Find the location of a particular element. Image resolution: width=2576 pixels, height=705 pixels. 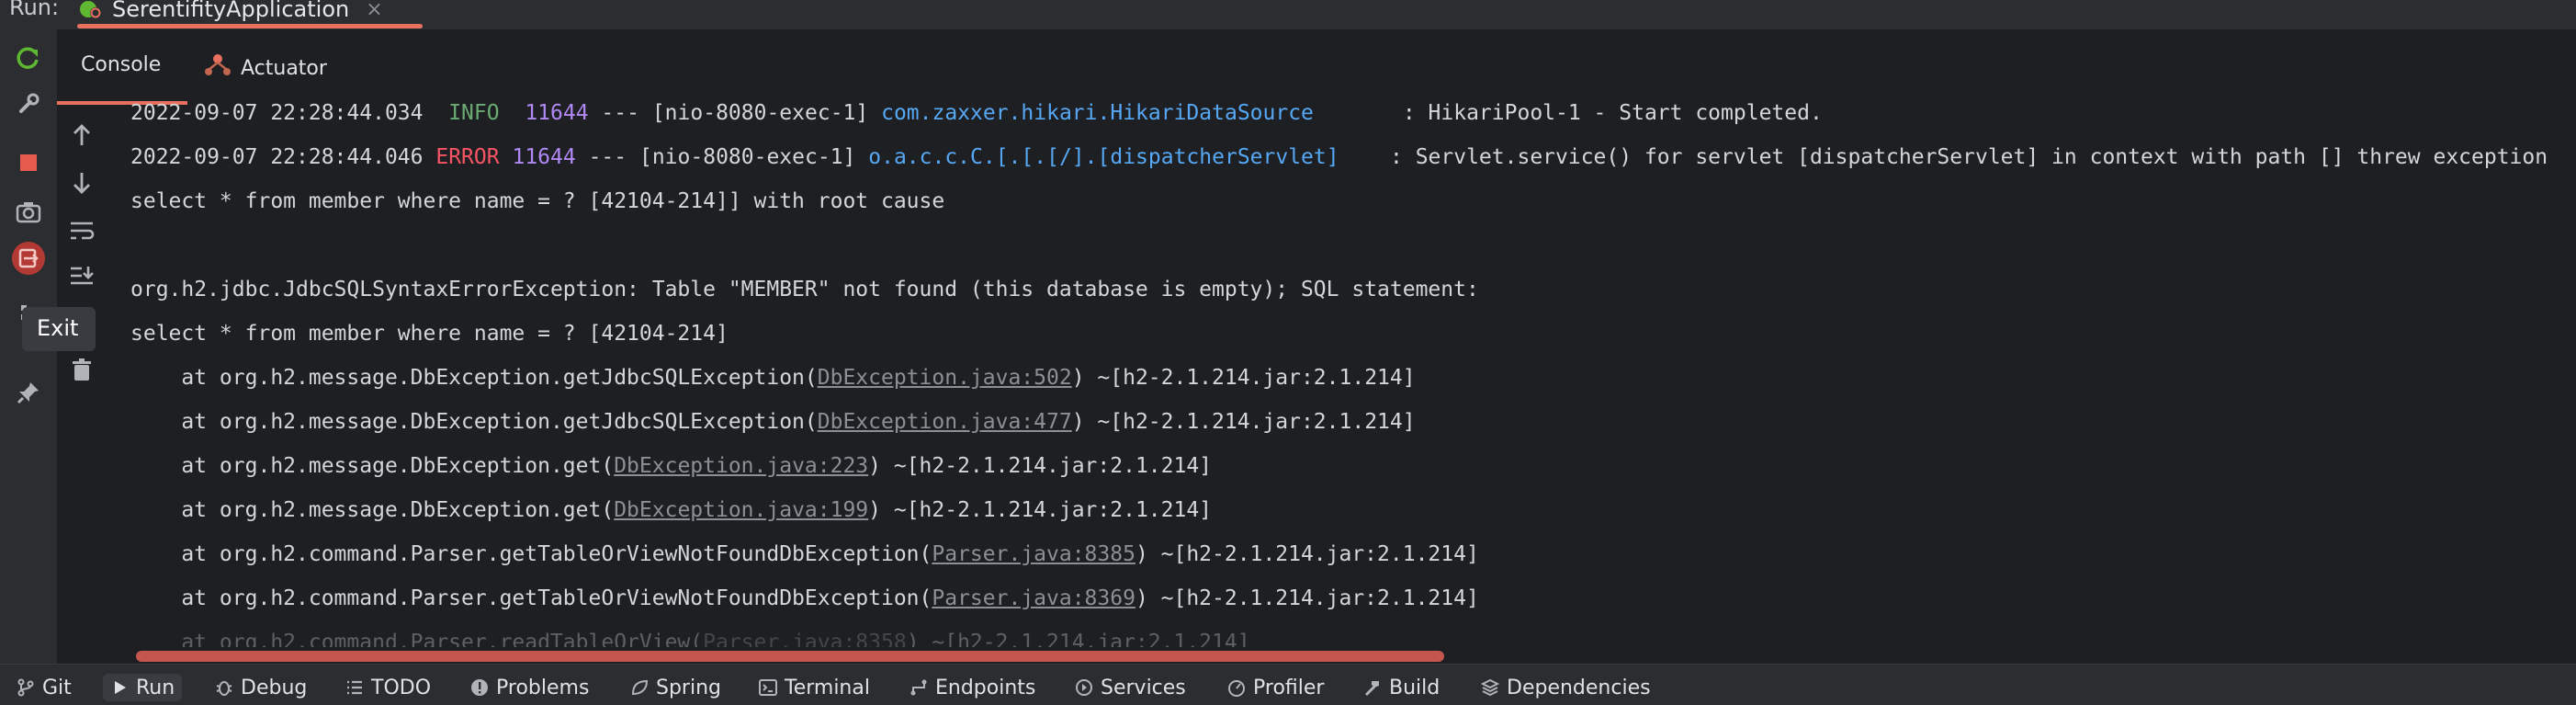

tool-git: Git is located at coordinates (44, 687).